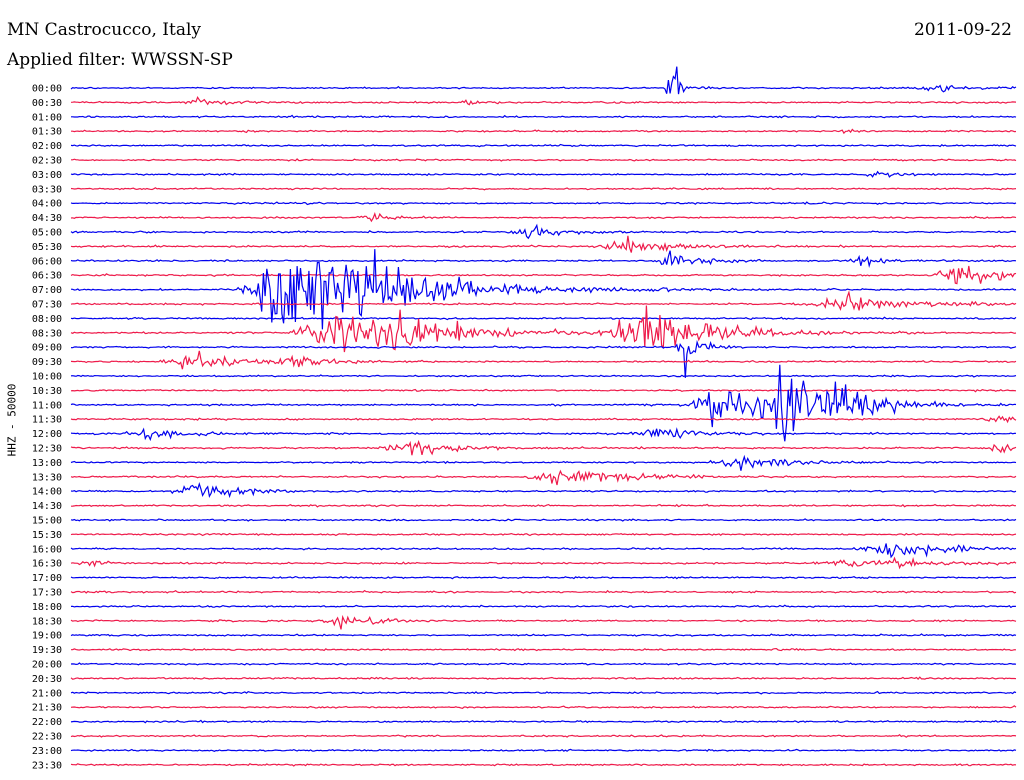 The width and height of the screenshot is (1024, 780). I want to click on row-tick-label: 04:30, so click(47, 218).